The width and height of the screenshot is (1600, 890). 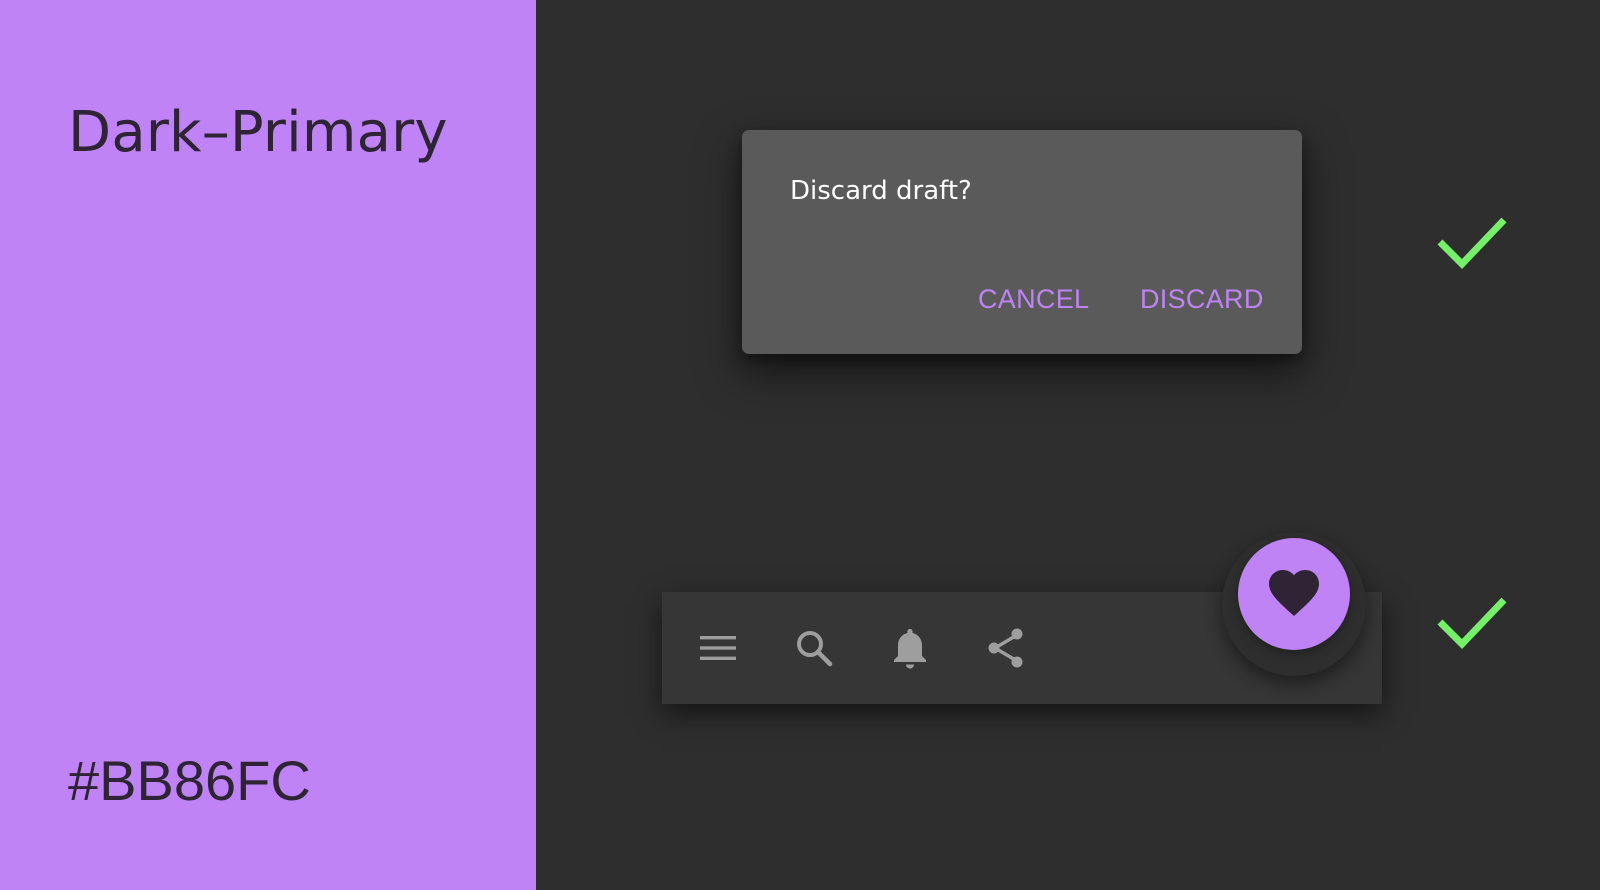 I want to click on bell-icon, so click(x=910, y=648).